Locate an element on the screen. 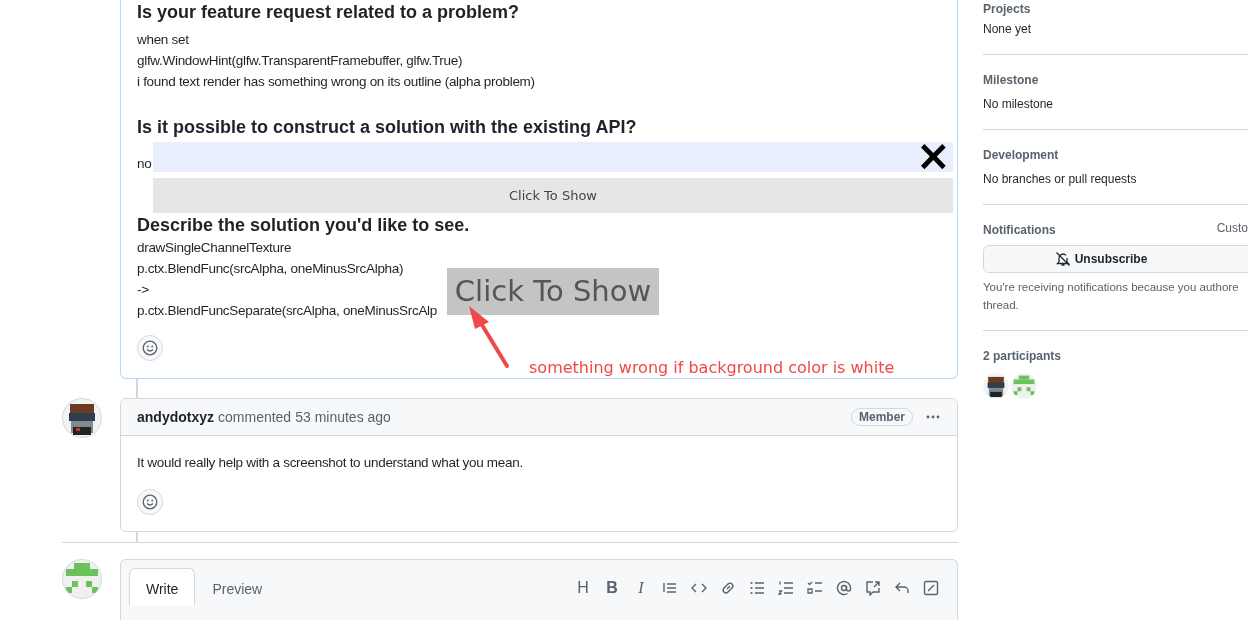  comment-time: 53 minutes ago is located at coordinates (343, 417).